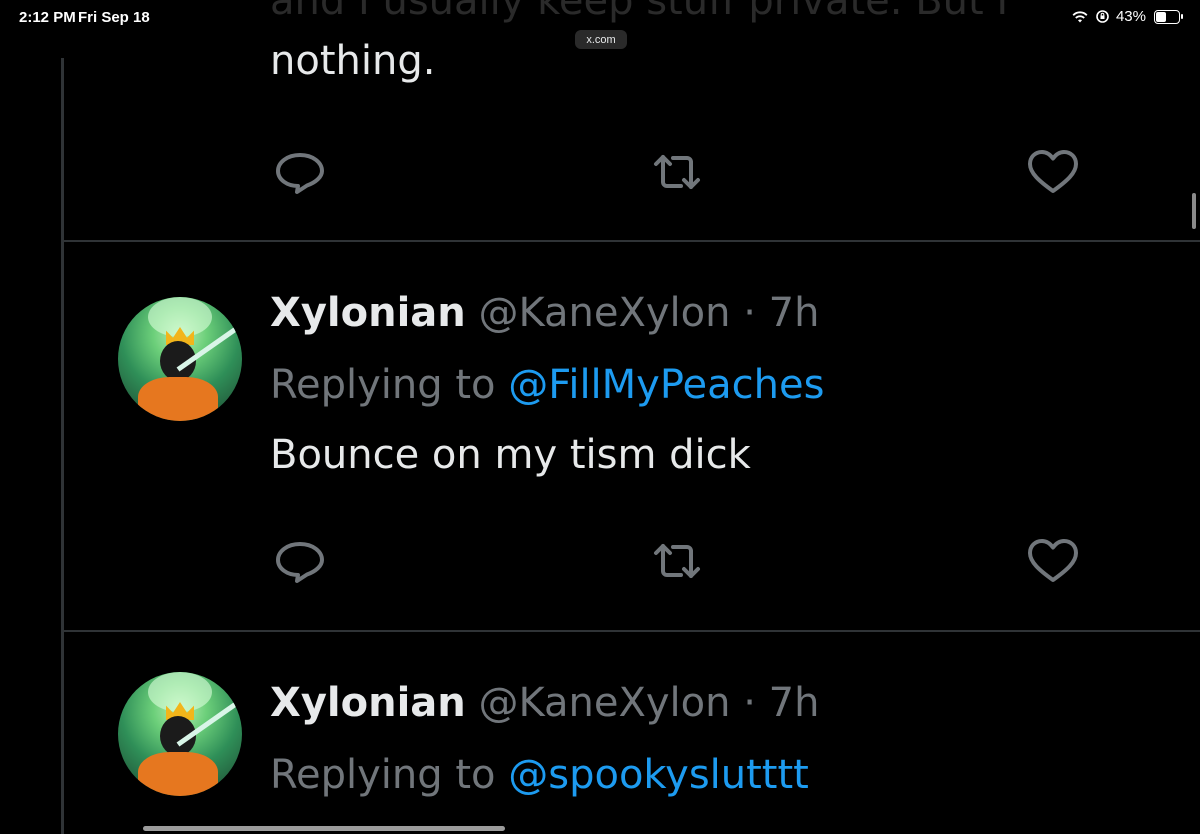 The width and height of the screenshot is (1200, 834). What do you see at coordinates (601, 39) in the screenshot?
I see `url-pill: x.com` at bounding box center [601, 39].